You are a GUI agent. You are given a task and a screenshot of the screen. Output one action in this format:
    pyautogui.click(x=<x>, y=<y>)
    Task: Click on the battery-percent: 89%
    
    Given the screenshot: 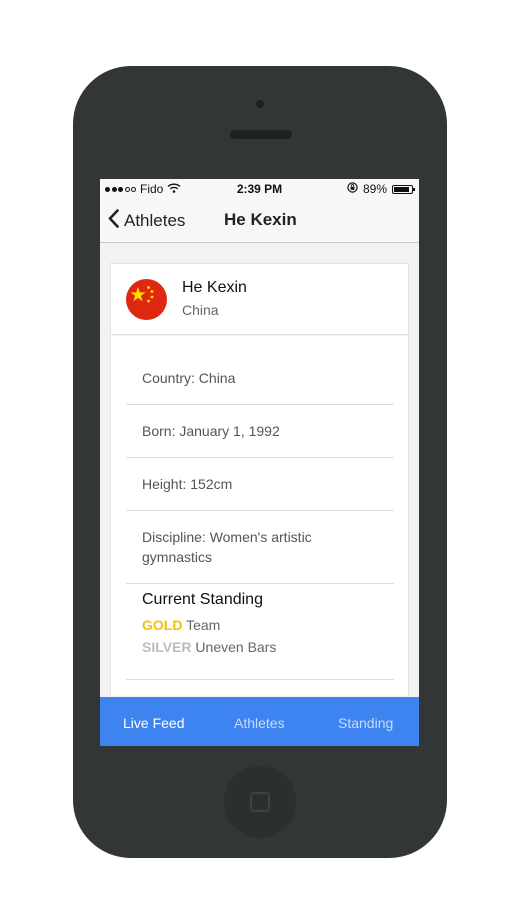 What is the action you would take?
    pyautogui.click(x=374, y=189)
    